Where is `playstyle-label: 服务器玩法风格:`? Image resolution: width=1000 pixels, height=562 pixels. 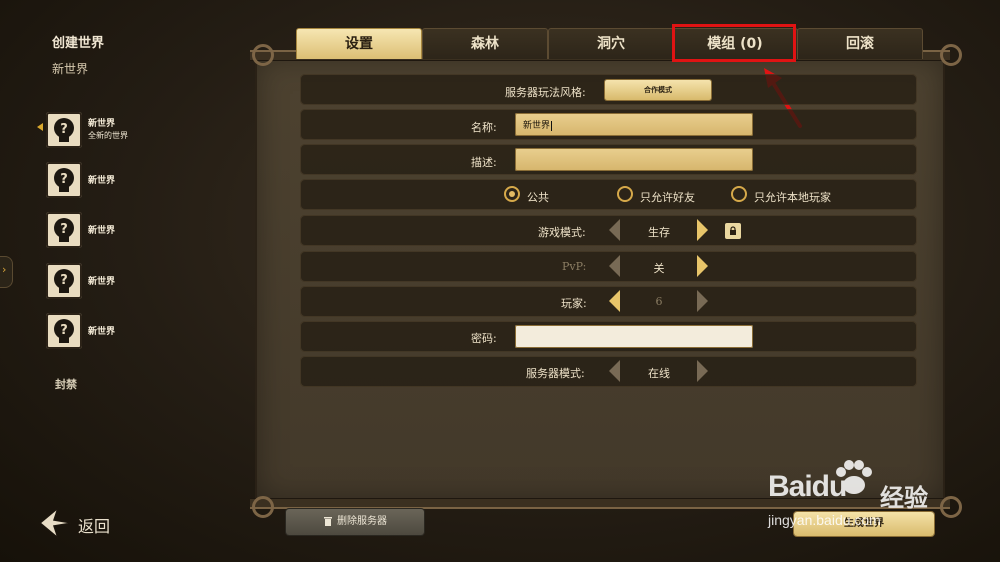
playstyle-label: 服务器玩法风格: is located at coordinates (545, 92).